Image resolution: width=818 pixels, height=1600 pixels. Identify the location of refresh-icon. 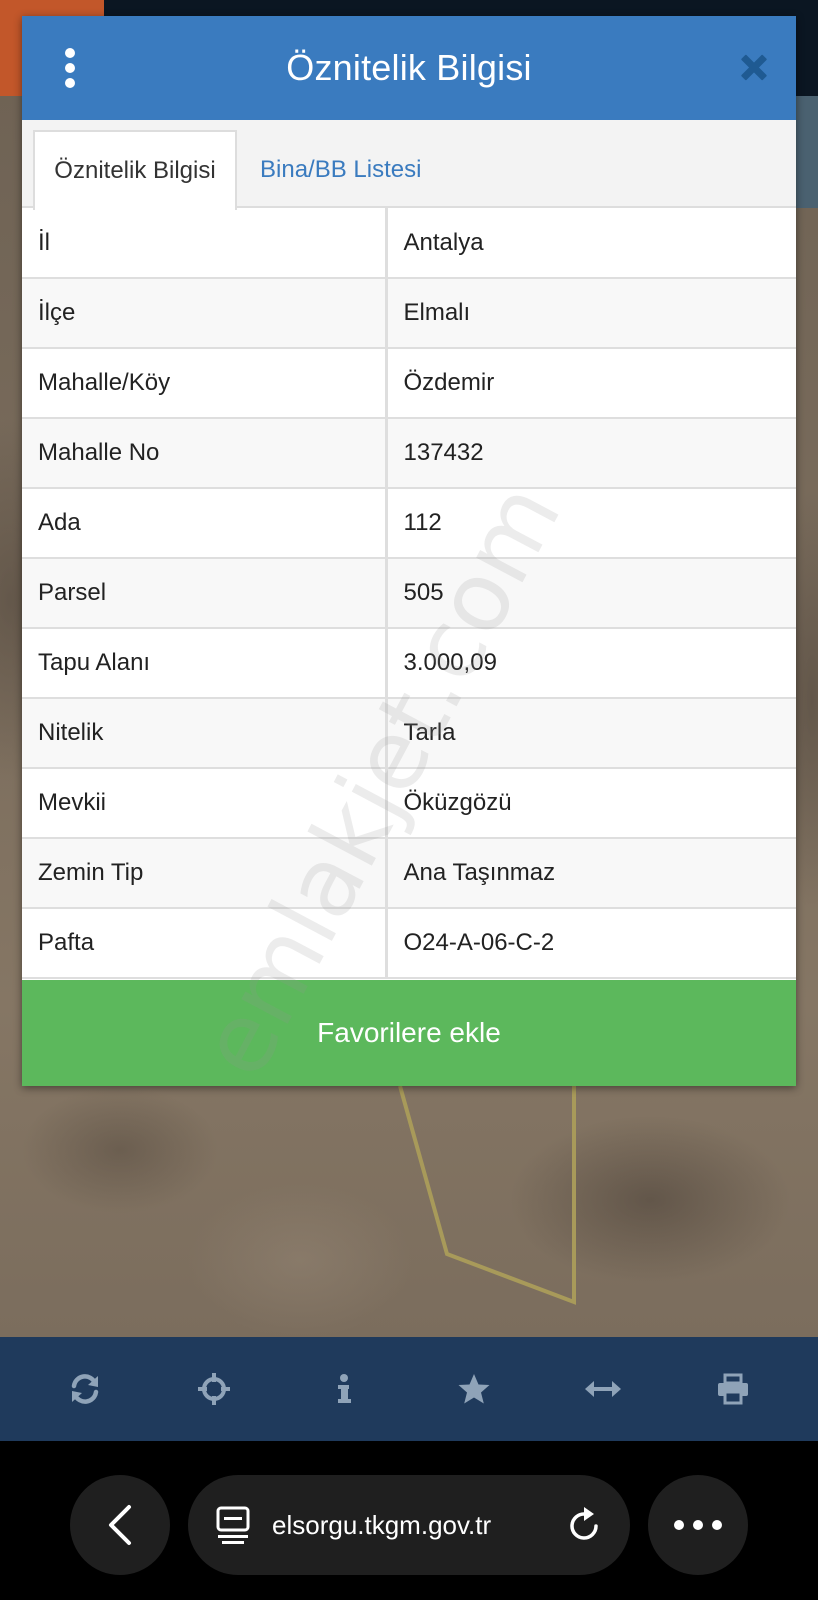
(85, 1389).